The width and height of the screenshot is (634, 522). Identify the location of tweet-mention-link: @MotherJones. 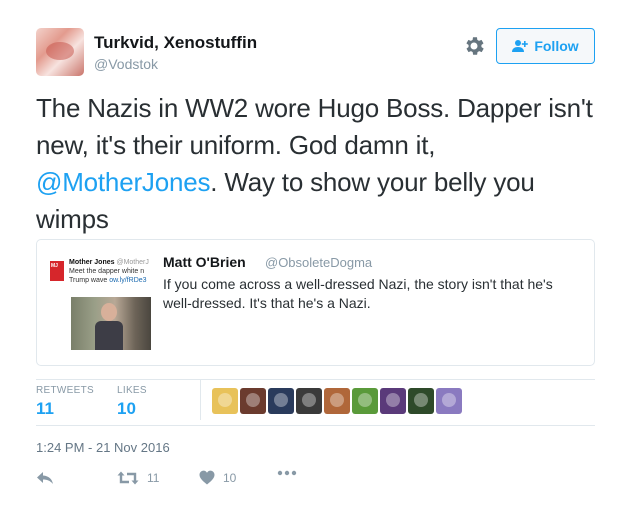
(123, 182).